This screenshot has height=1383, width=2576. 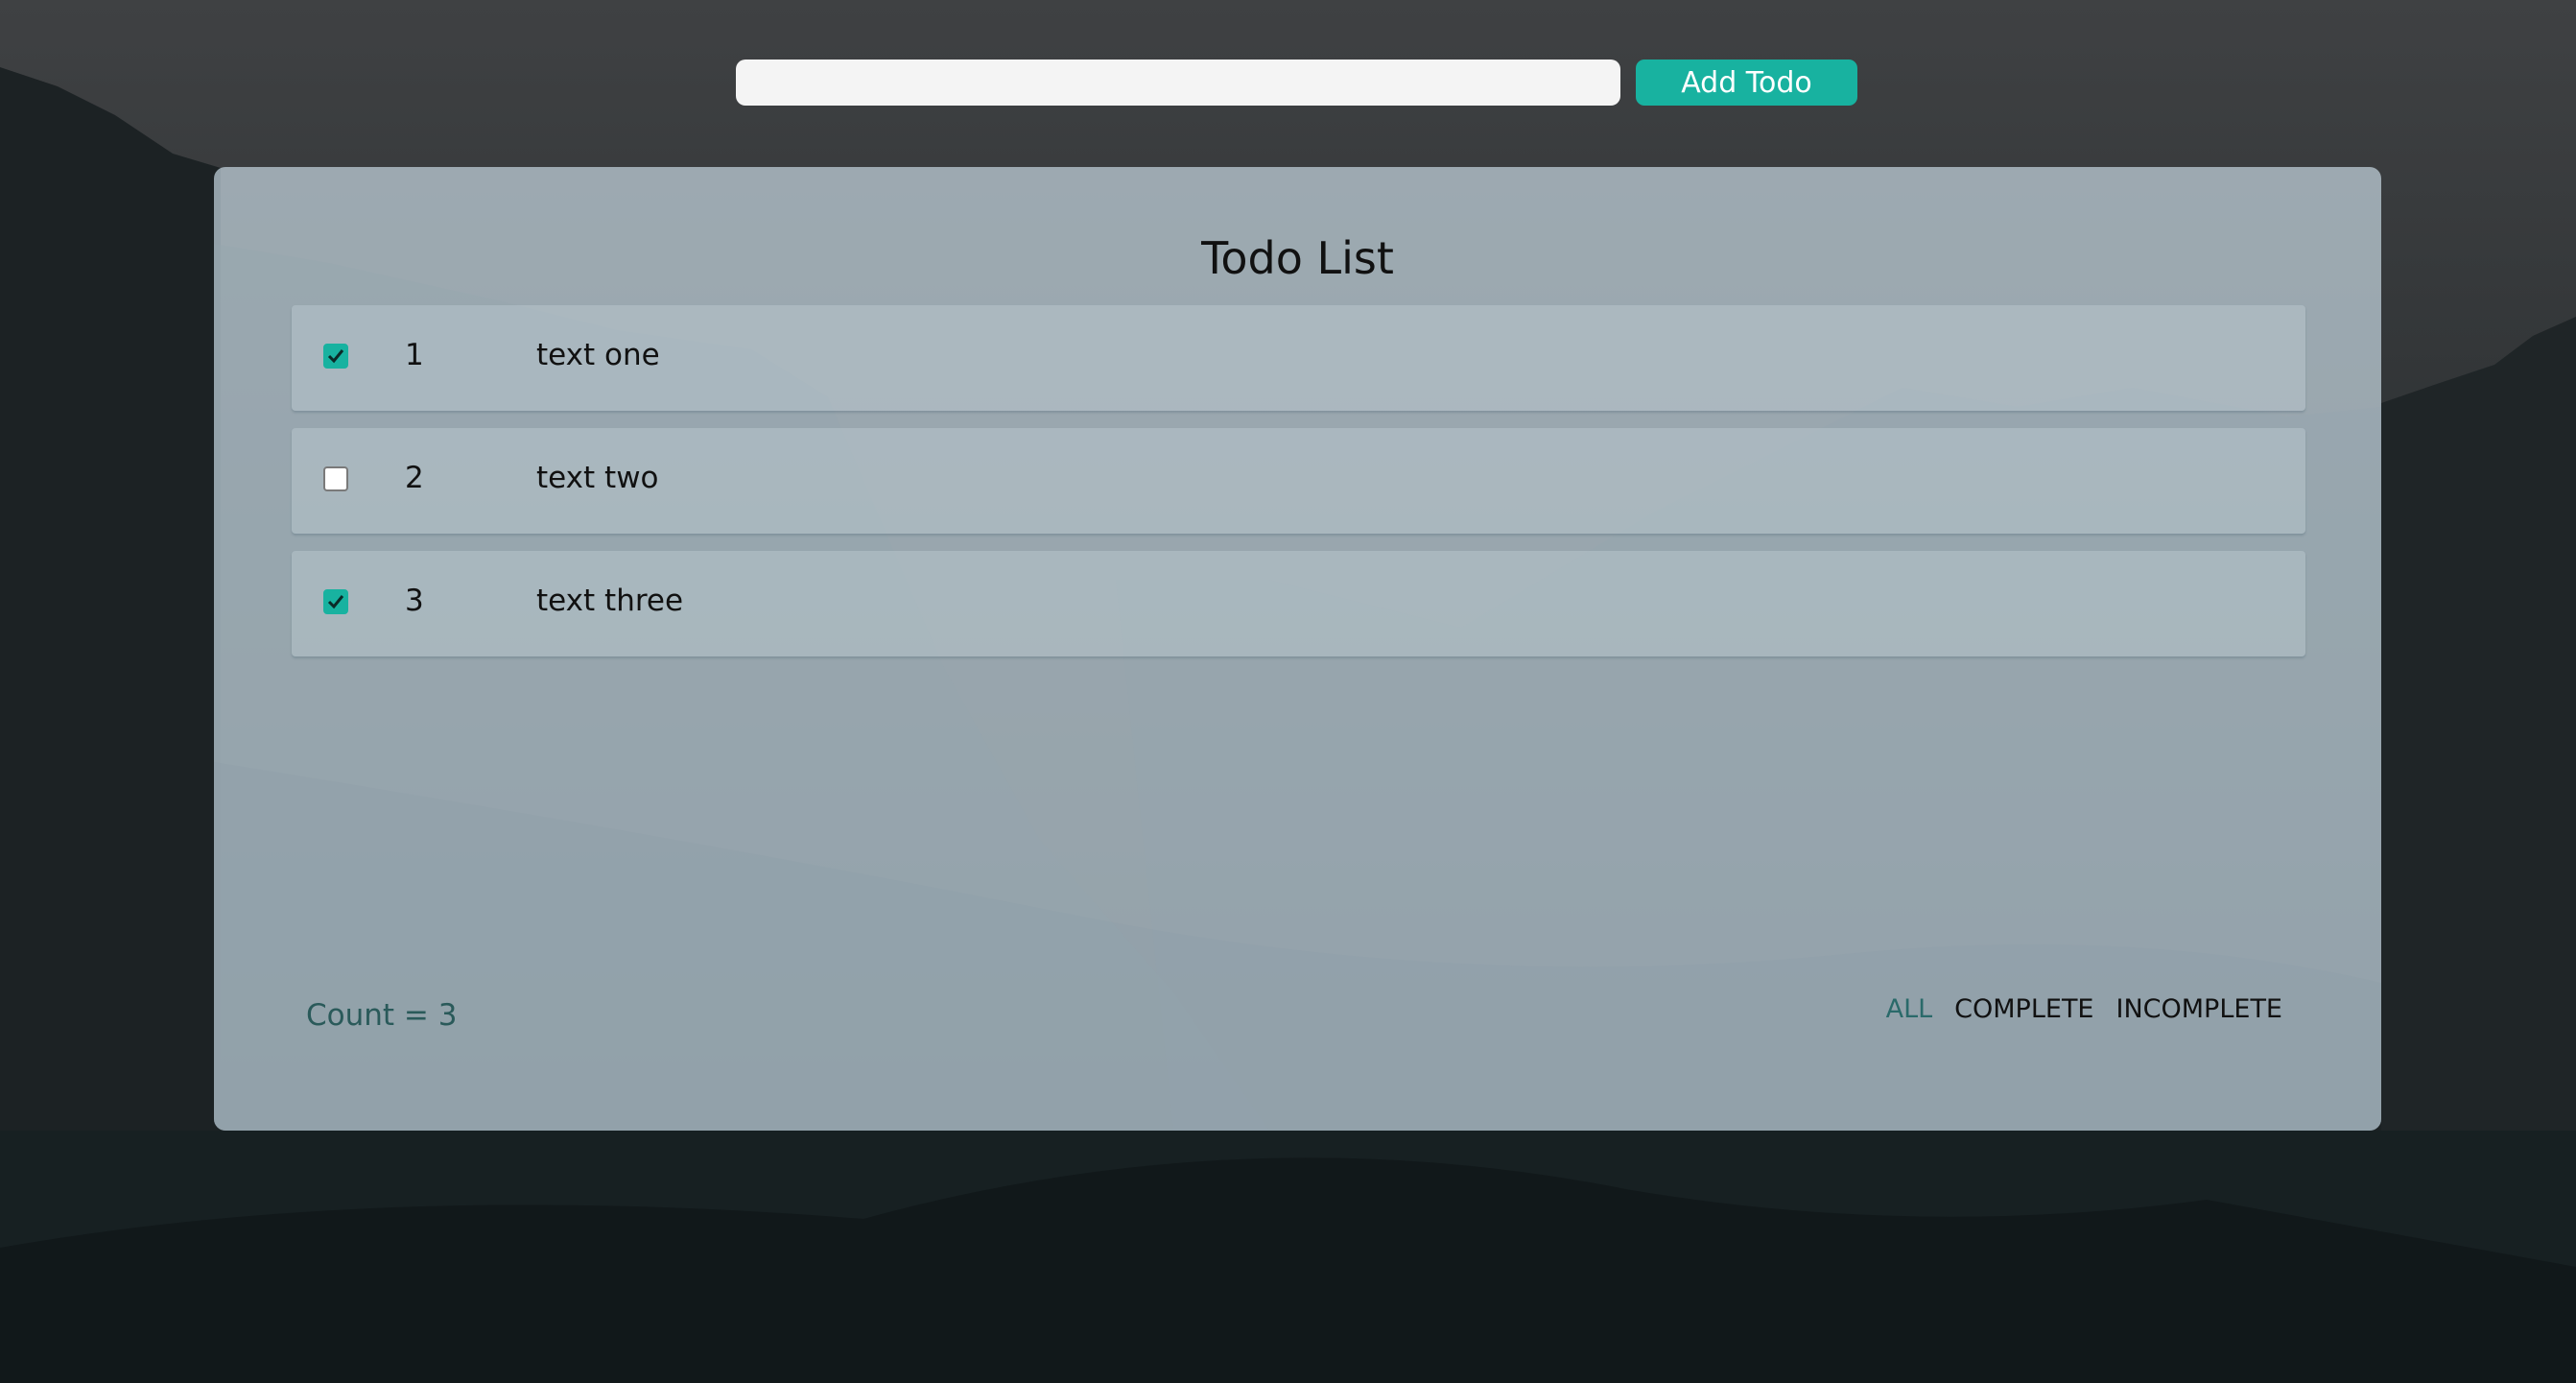 I want to click on todo-number: 1, so click(x=415, y=355).